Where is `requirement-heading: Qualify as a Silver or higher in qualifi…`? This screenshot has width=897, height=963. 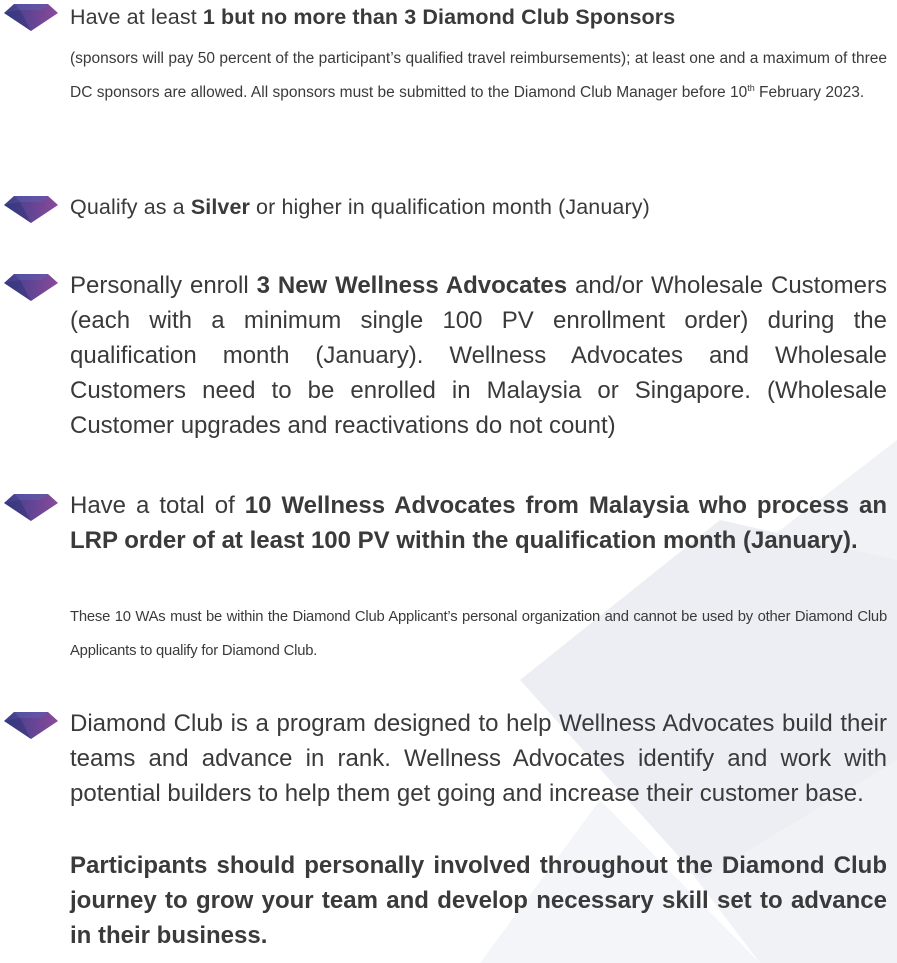 requirement-heading: Qualify as a Silver or higher in qualifi… is located at coordinates (478, 207).